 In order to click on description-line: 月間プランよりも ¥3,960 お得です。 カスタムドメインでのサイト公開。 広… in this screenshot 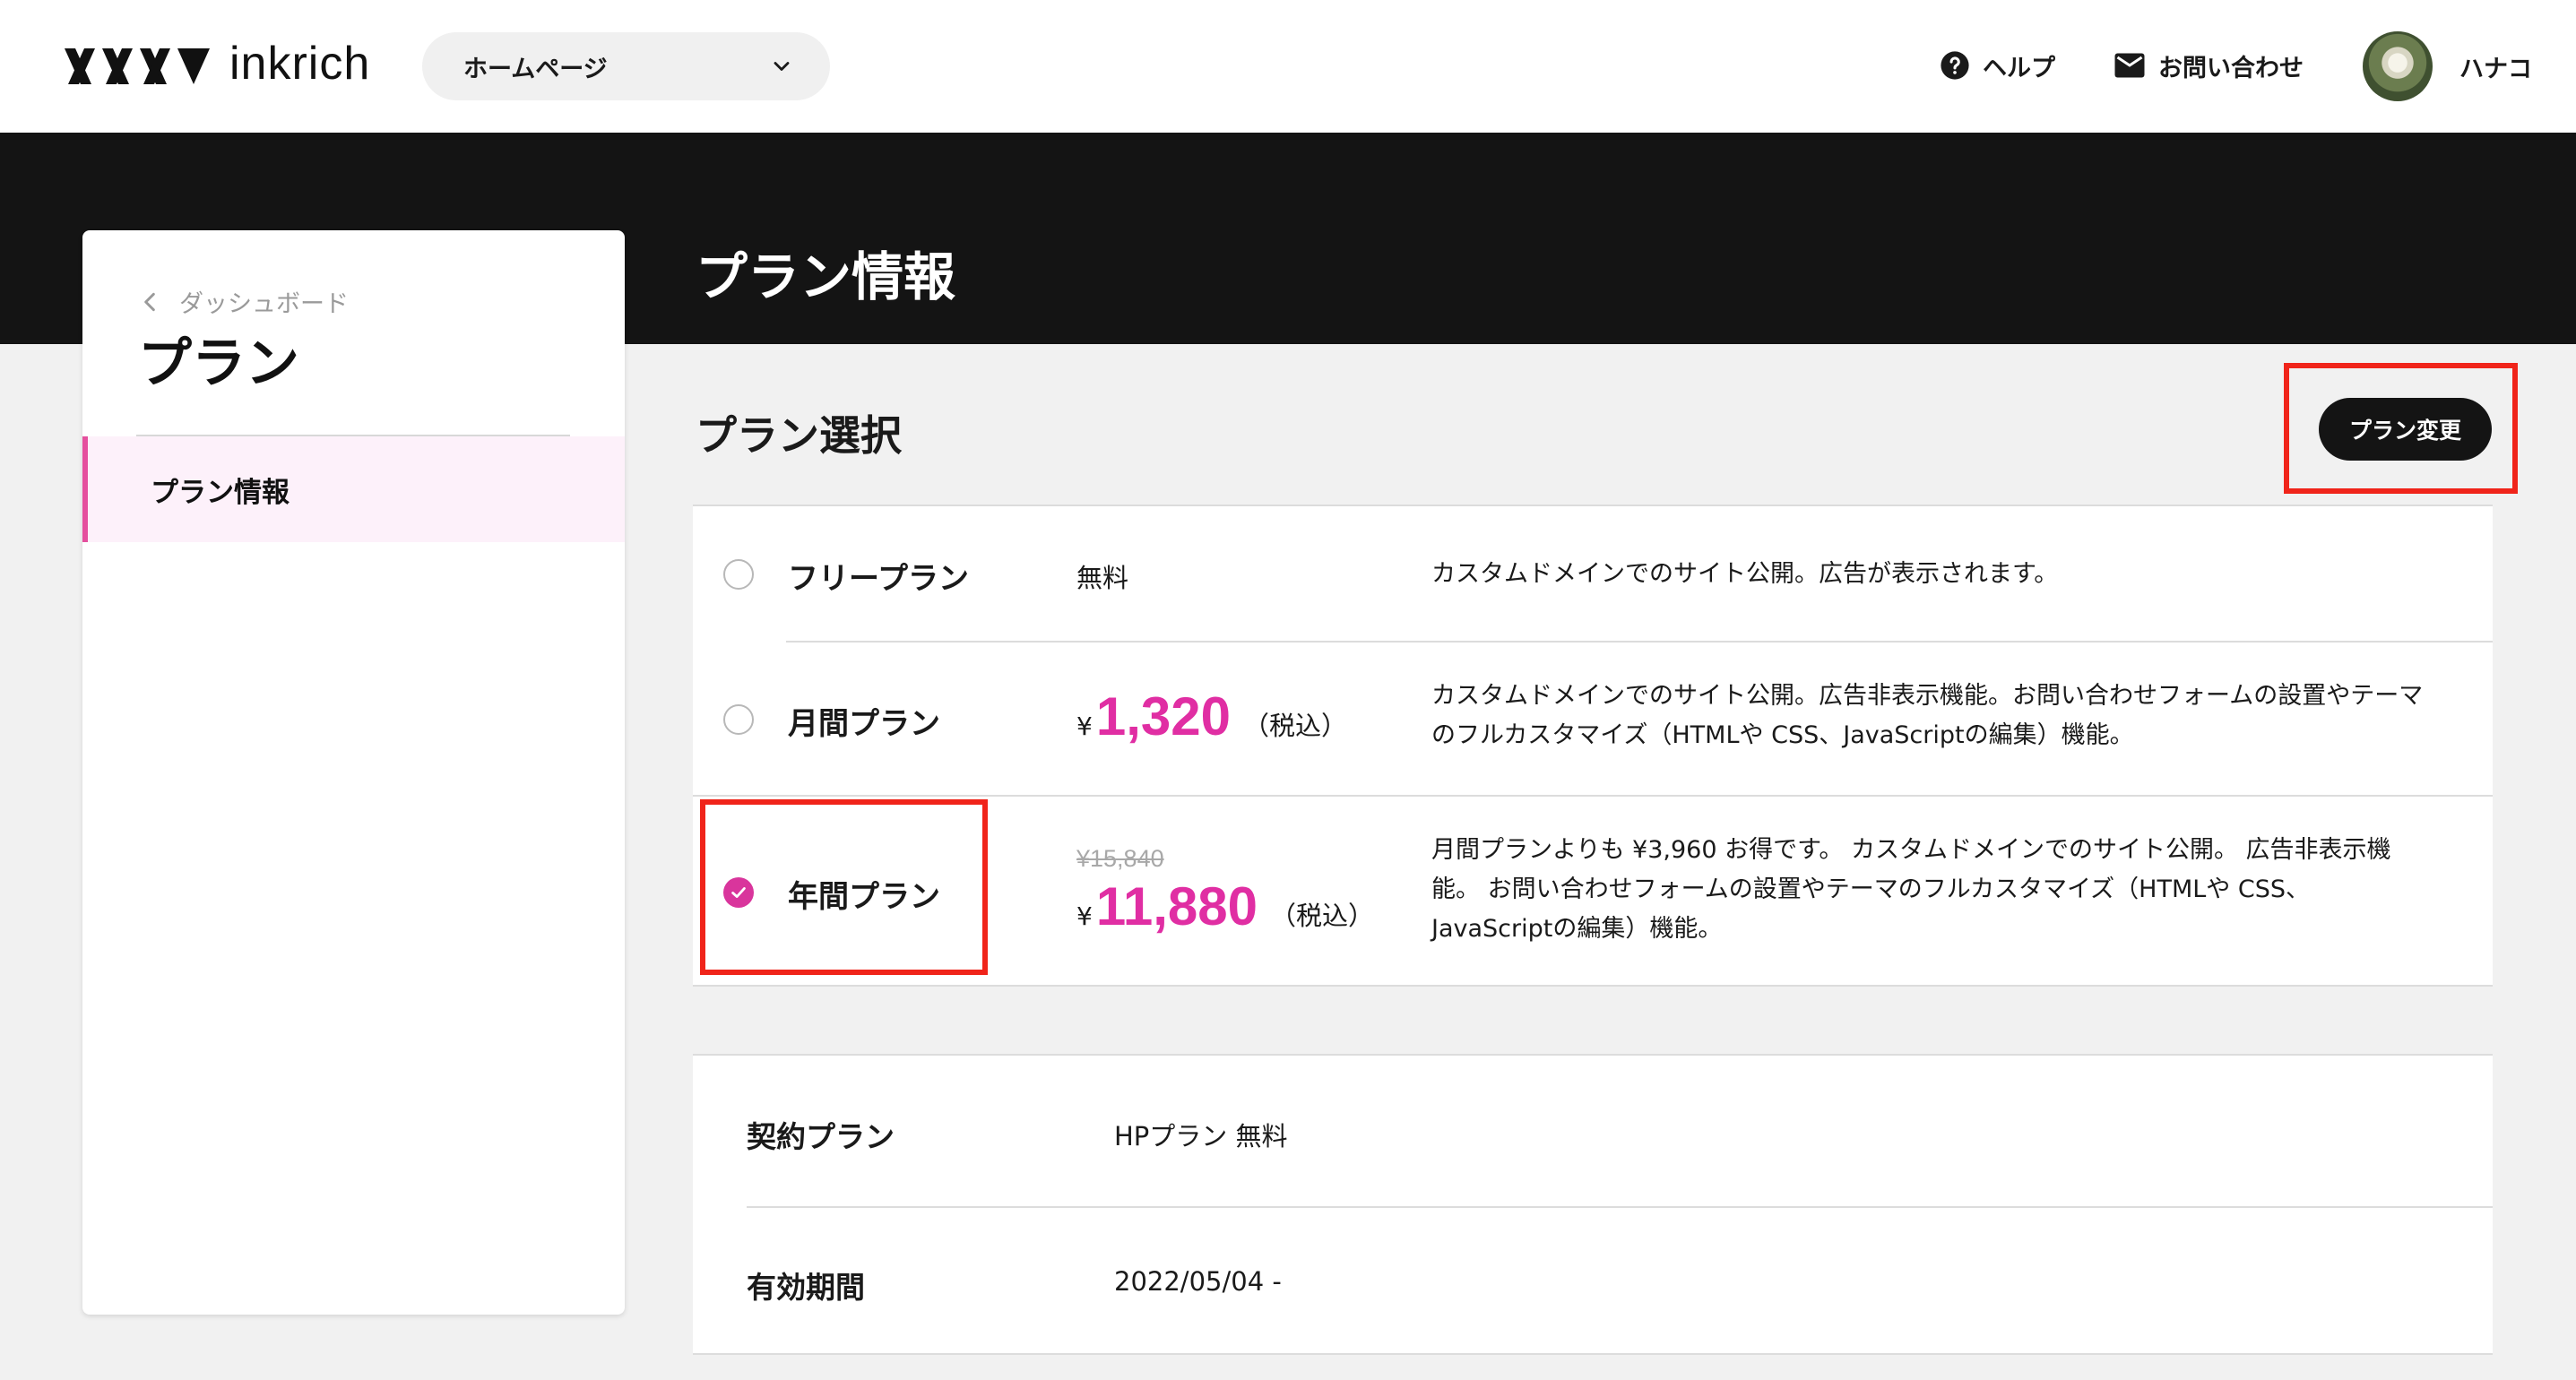, I will do `click(1911, 850)`.